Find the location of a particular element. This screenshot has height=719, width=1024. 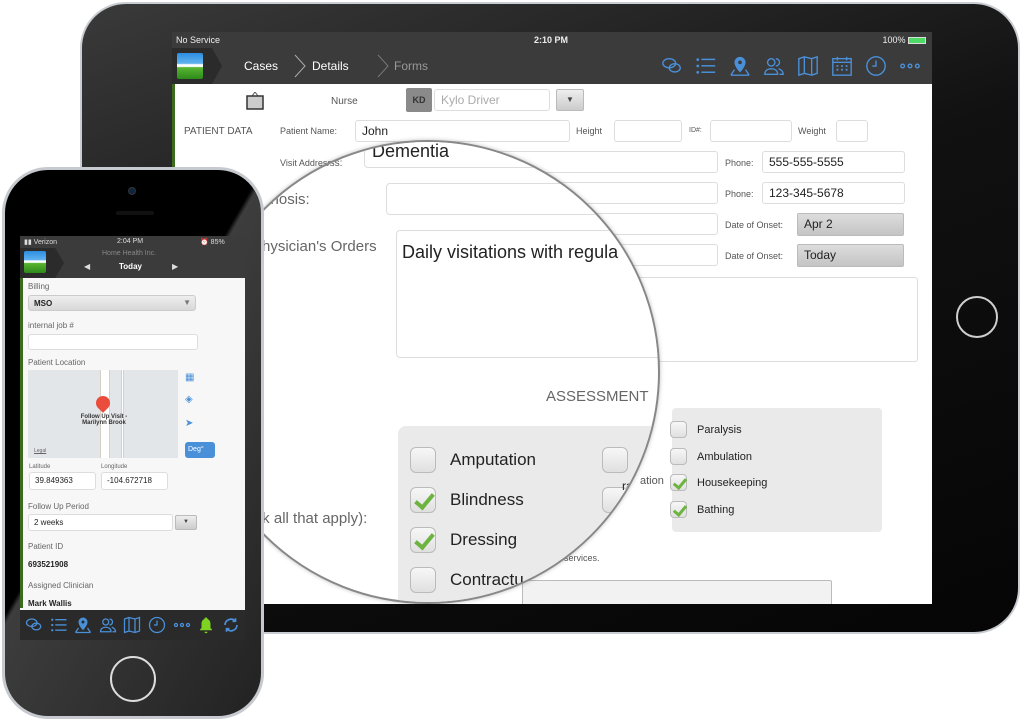

tablet-toolbar is located at coordinates (791, 66).